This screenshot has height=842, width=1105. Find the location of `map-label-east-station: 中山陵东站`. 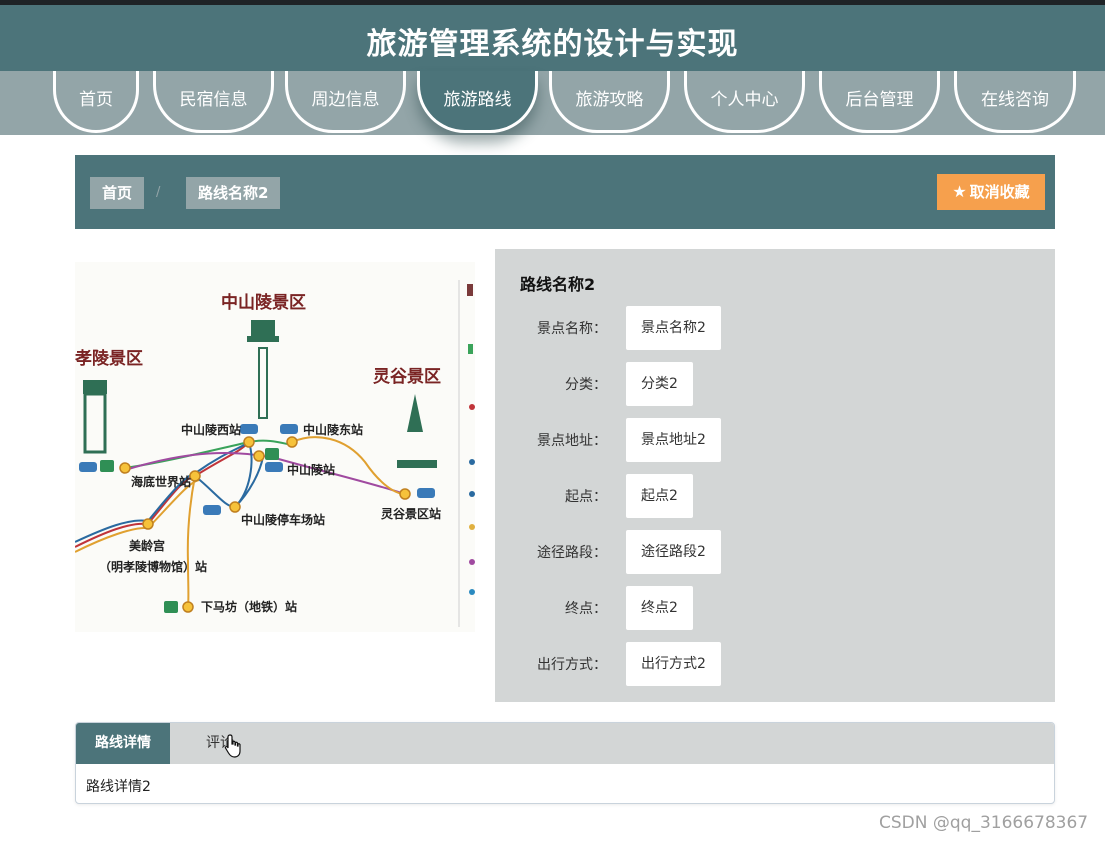

map-label-east-station: 中山陵东站 is located at coordinates (333, 429).